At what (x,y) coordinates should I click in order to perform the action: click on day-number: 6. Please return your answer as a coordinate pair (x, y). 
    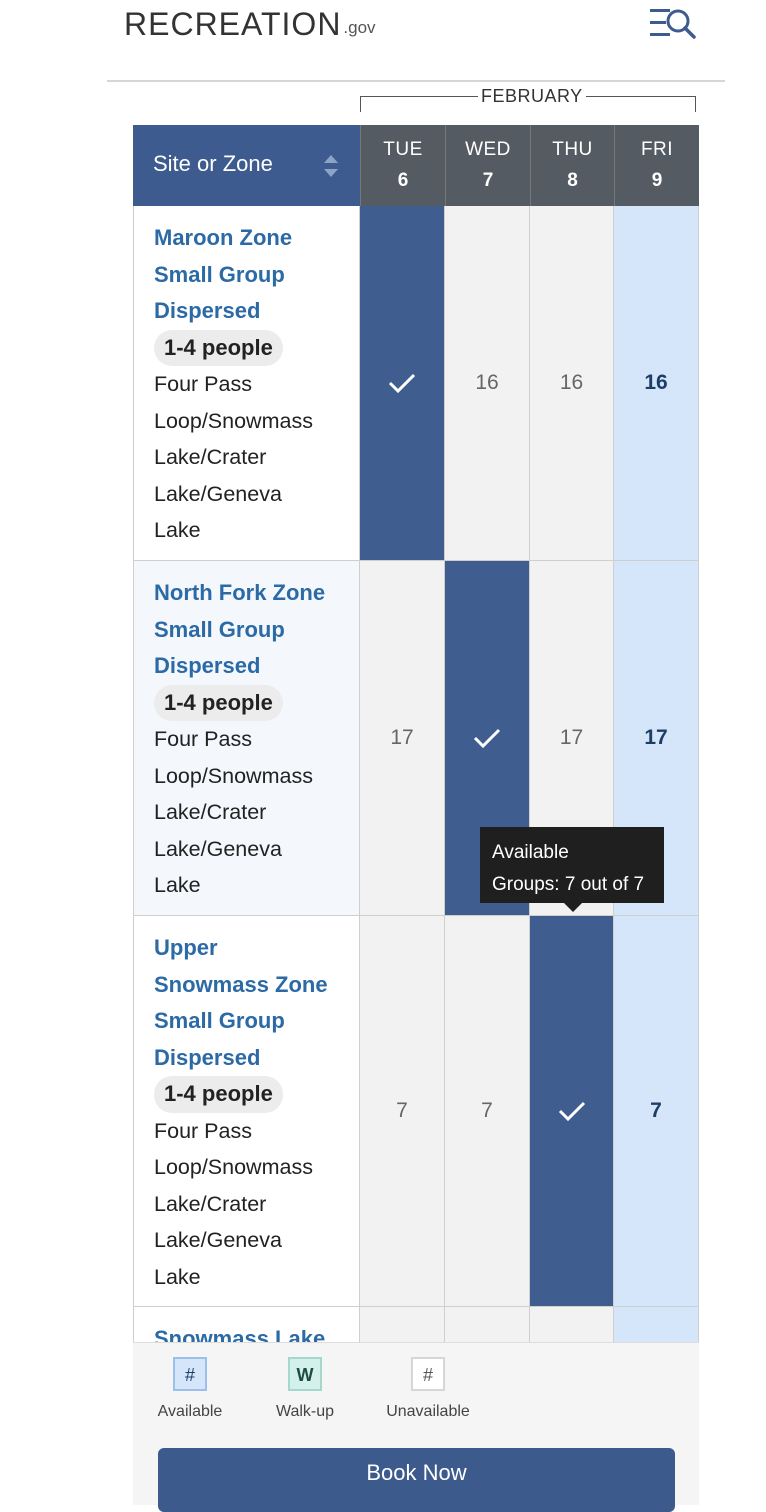
    Looking at the image, I should click on (403, 180).